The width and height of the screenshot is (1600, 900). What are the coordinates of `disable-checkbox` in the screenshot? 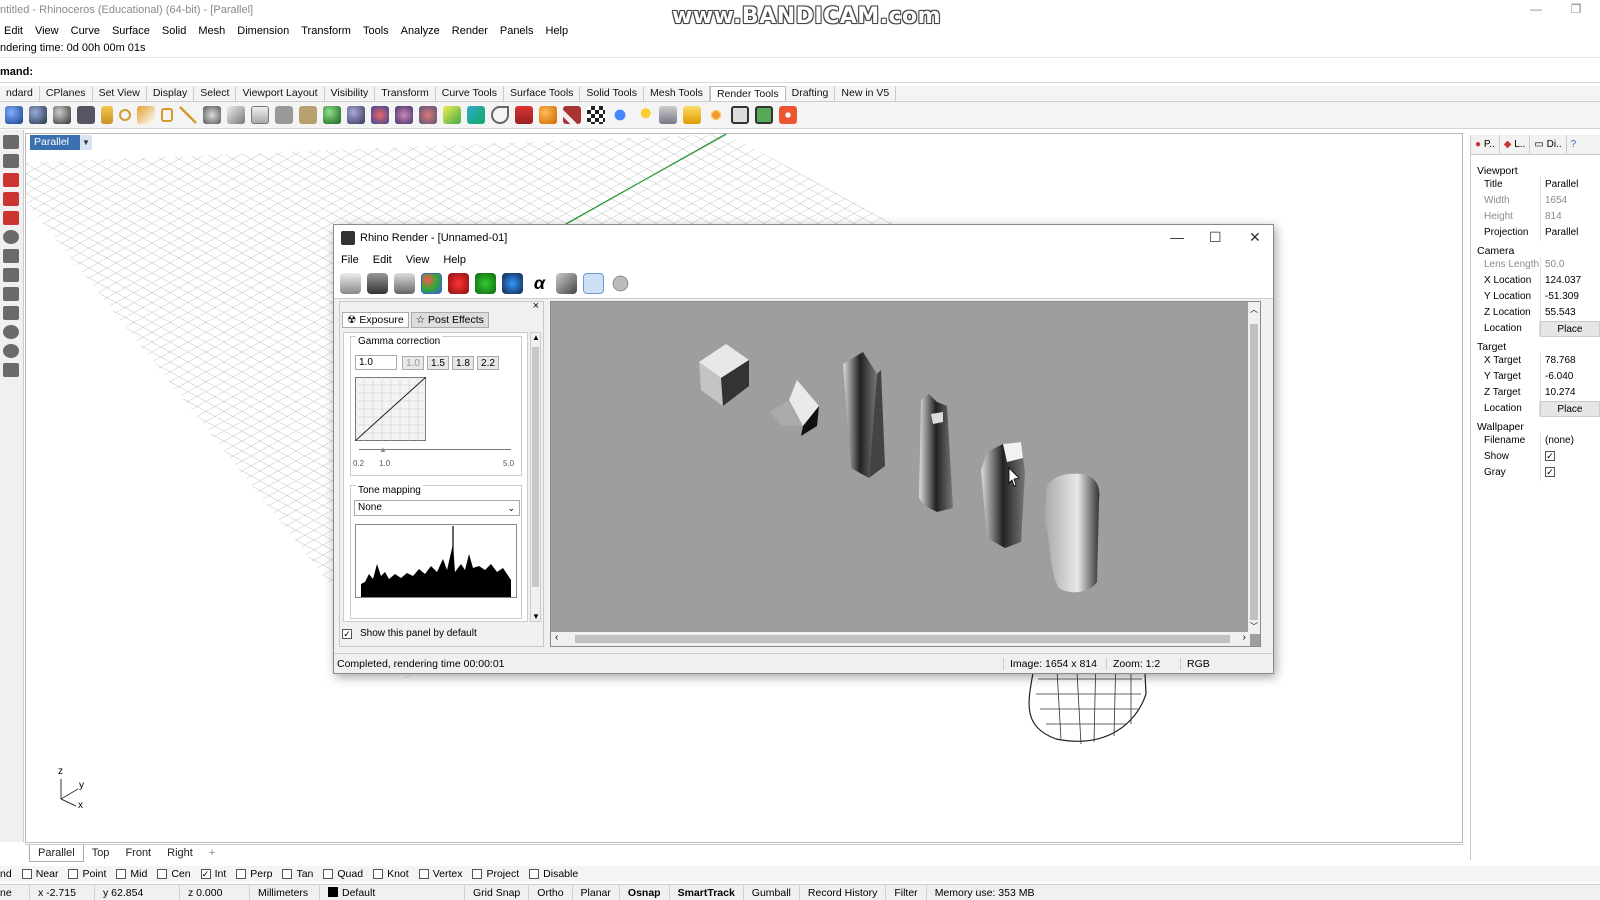 It's located at (534, 874).